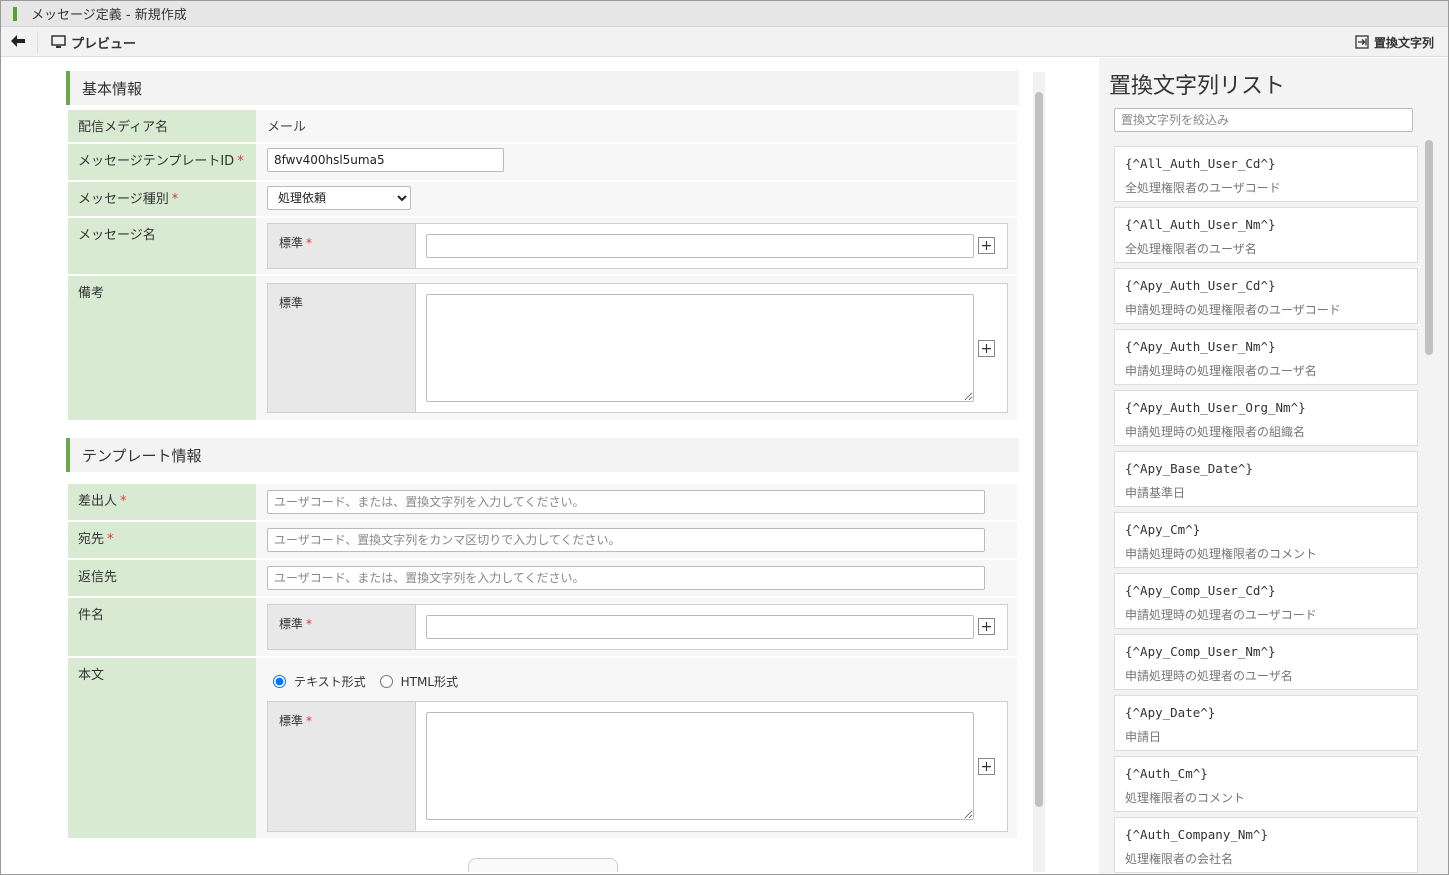 This screenshot has height=875, width=1449. What do you see at coordinates (700, 627) in the screenshot?
I see `subject-input` at bounding box center [700, 627].